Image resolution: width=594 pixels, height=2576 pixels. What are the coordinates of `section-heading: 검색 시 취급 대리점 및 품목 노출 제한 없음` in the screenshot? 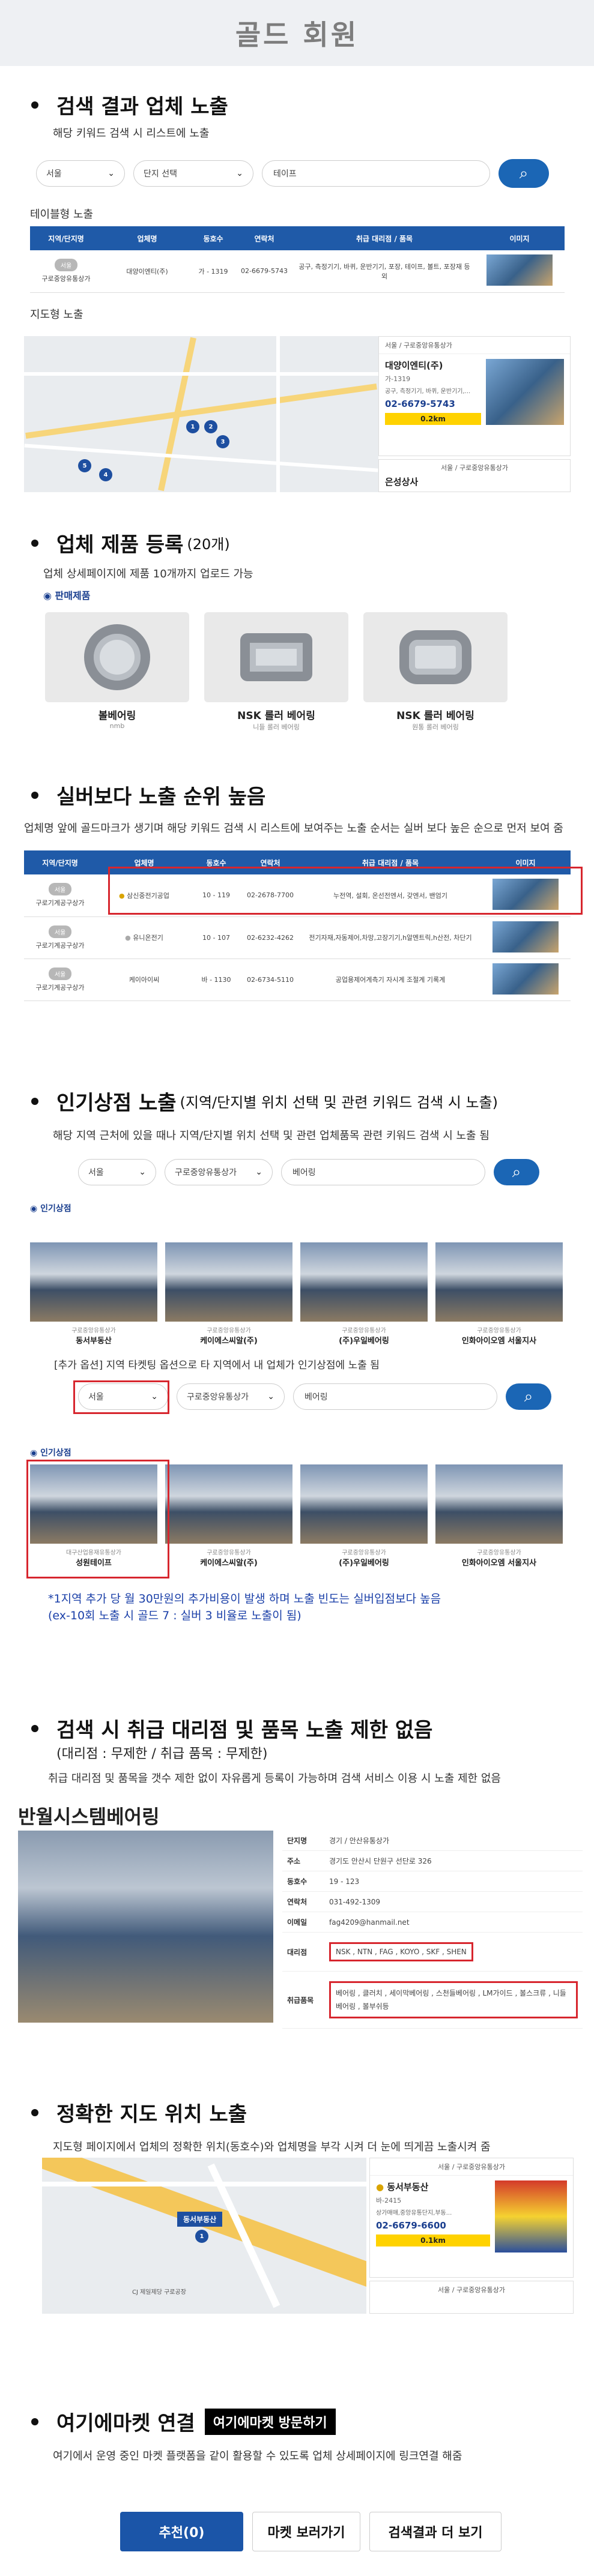 It's located at (297, 1728).